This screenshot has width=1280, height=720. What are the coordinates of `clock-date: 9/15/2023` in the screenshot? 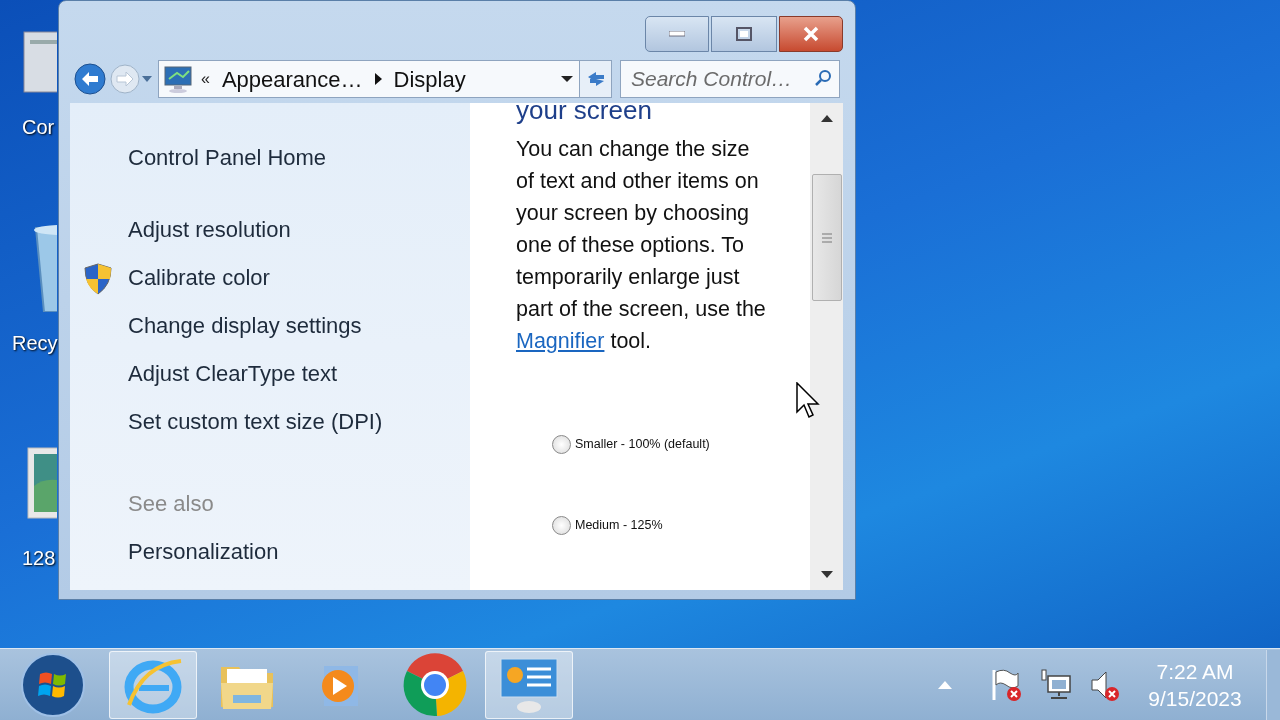 It's located at (1195, 698).